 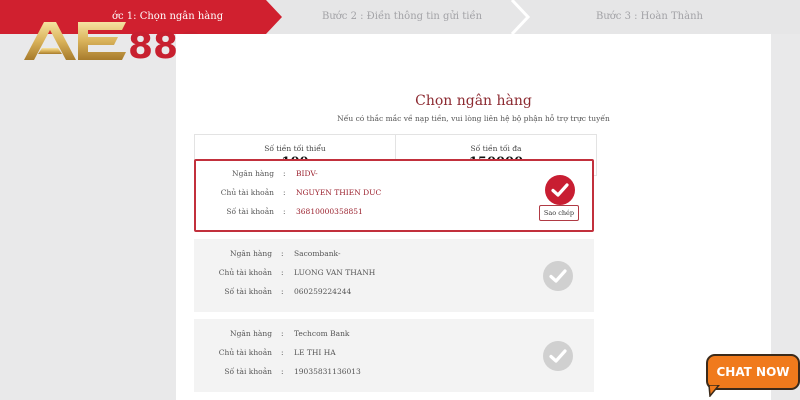 I want to click on account-number: 19035831136013, so click(x=327, y=371).